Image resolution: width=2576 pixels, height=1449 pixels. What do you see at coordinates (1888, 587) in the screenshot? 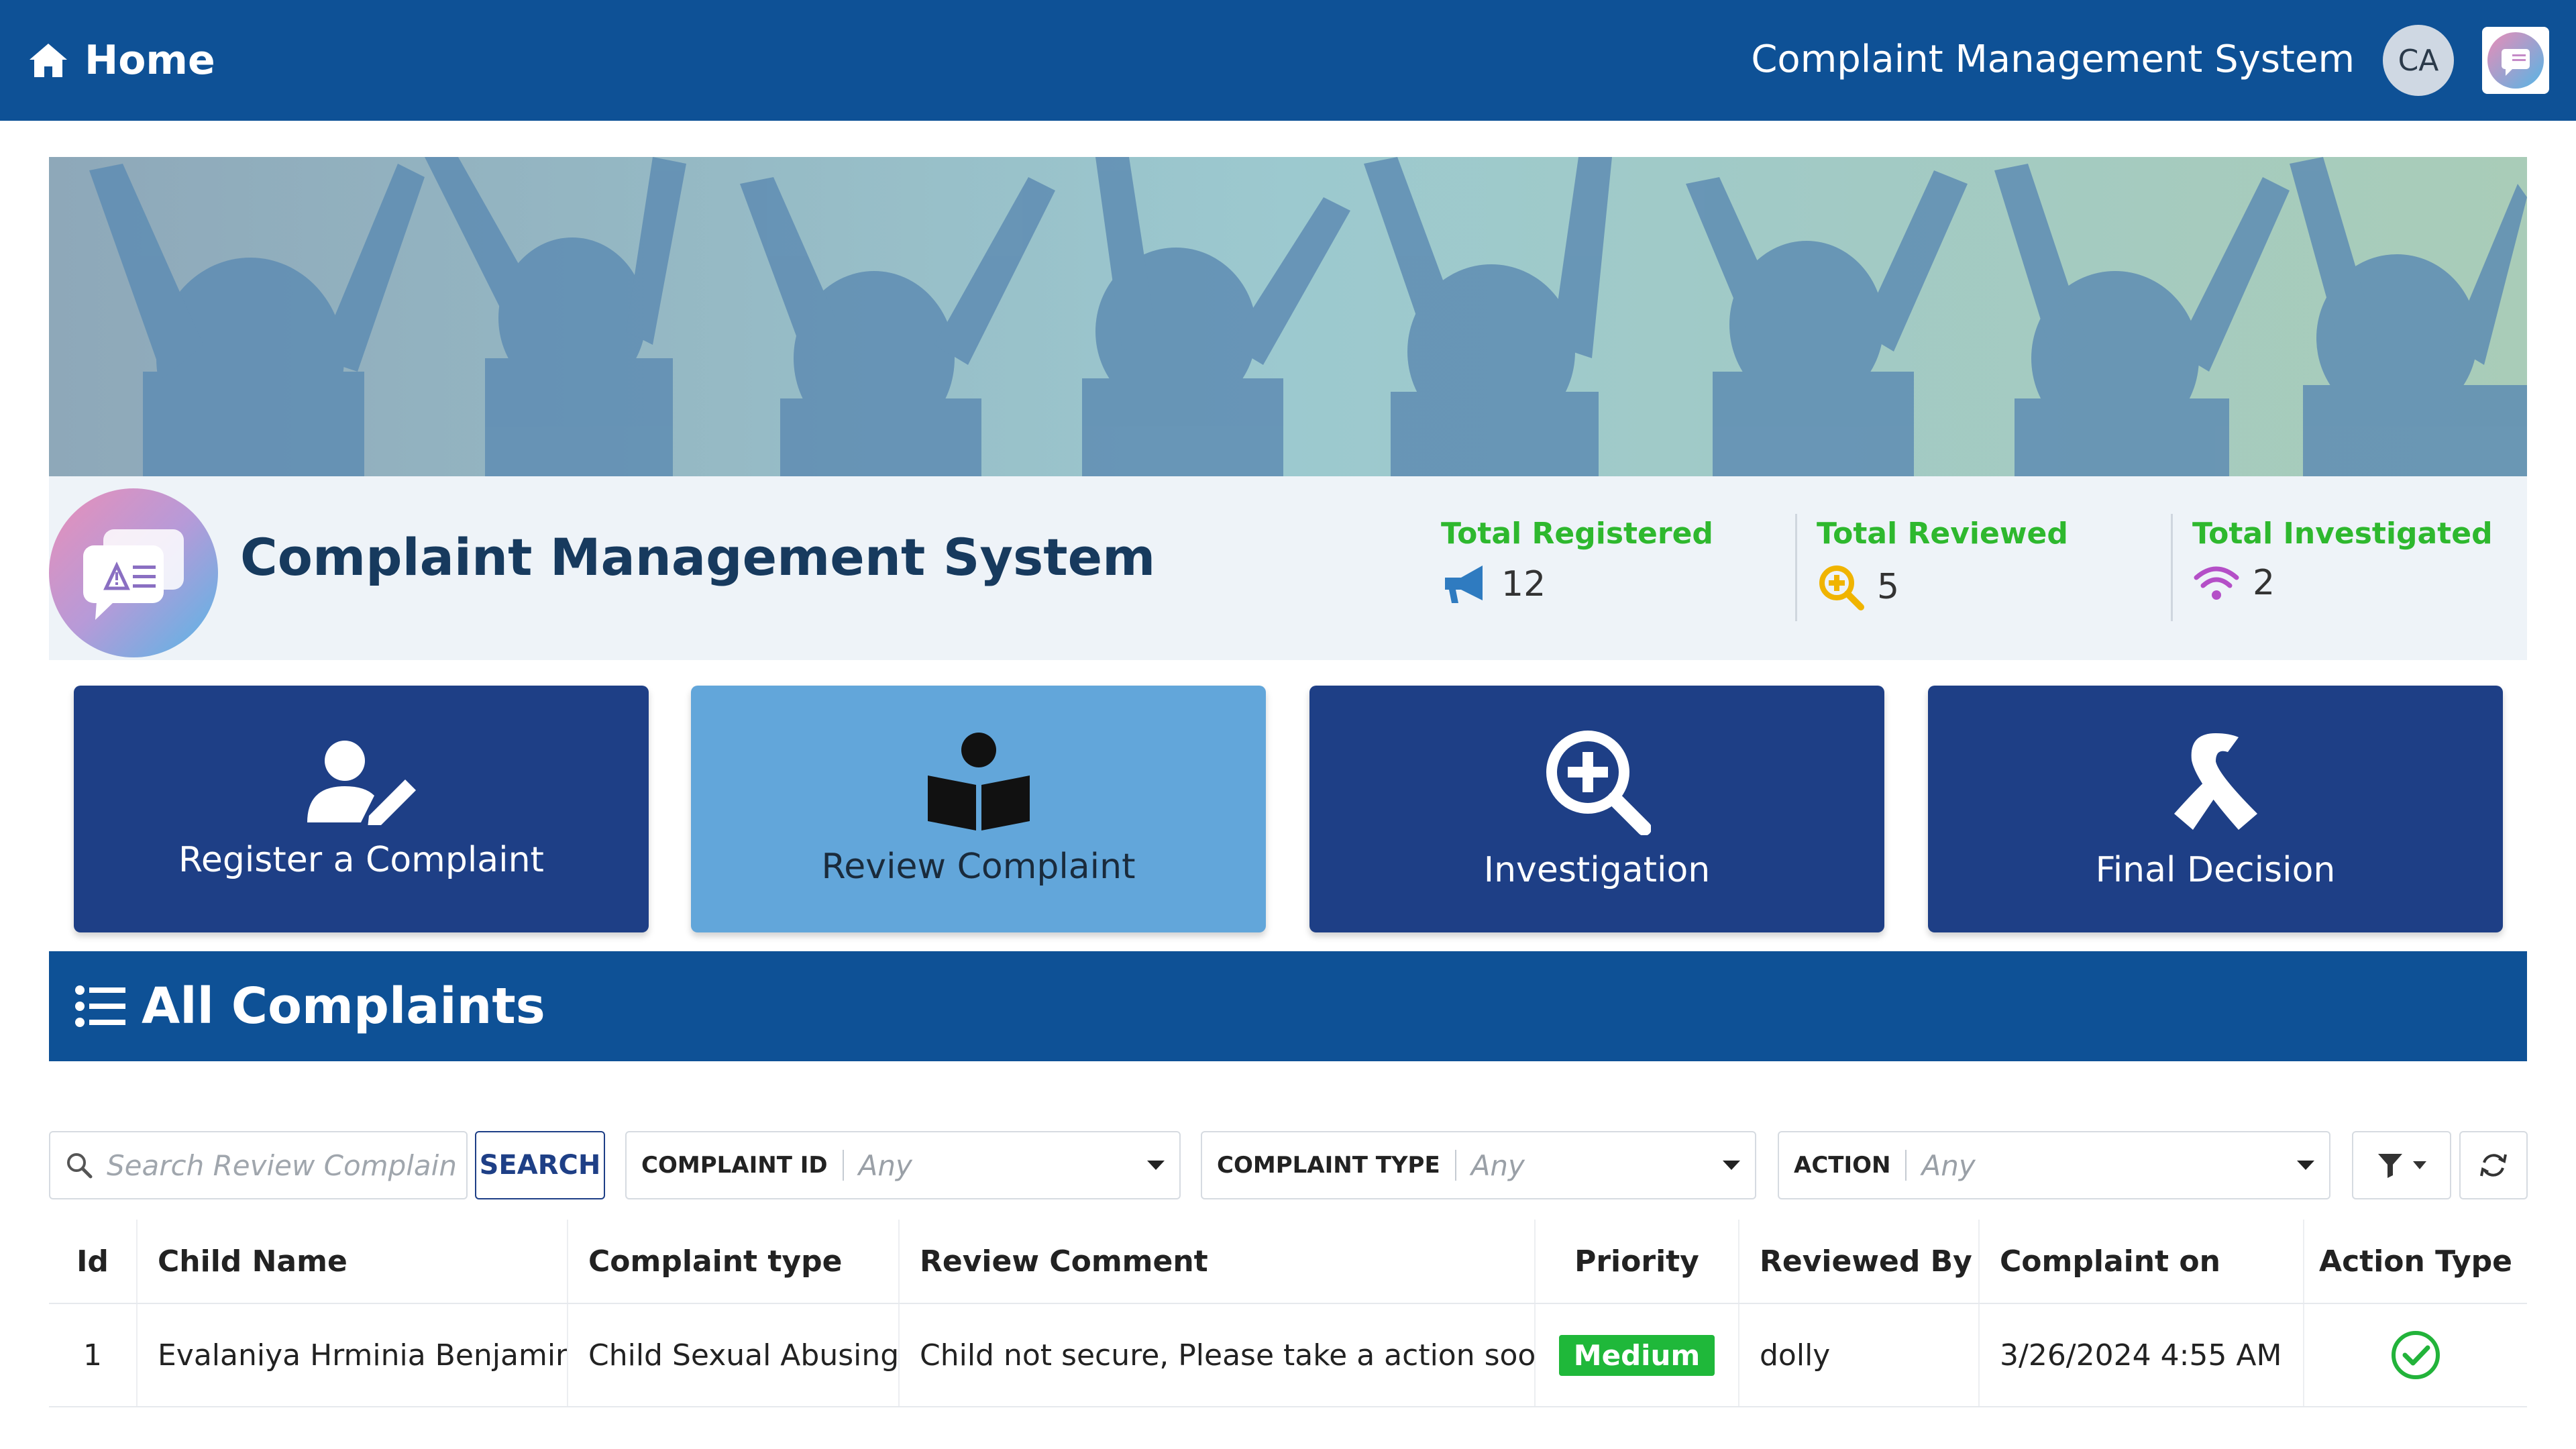
I see `stat-value: 5` at bounding box center [1888, 587].